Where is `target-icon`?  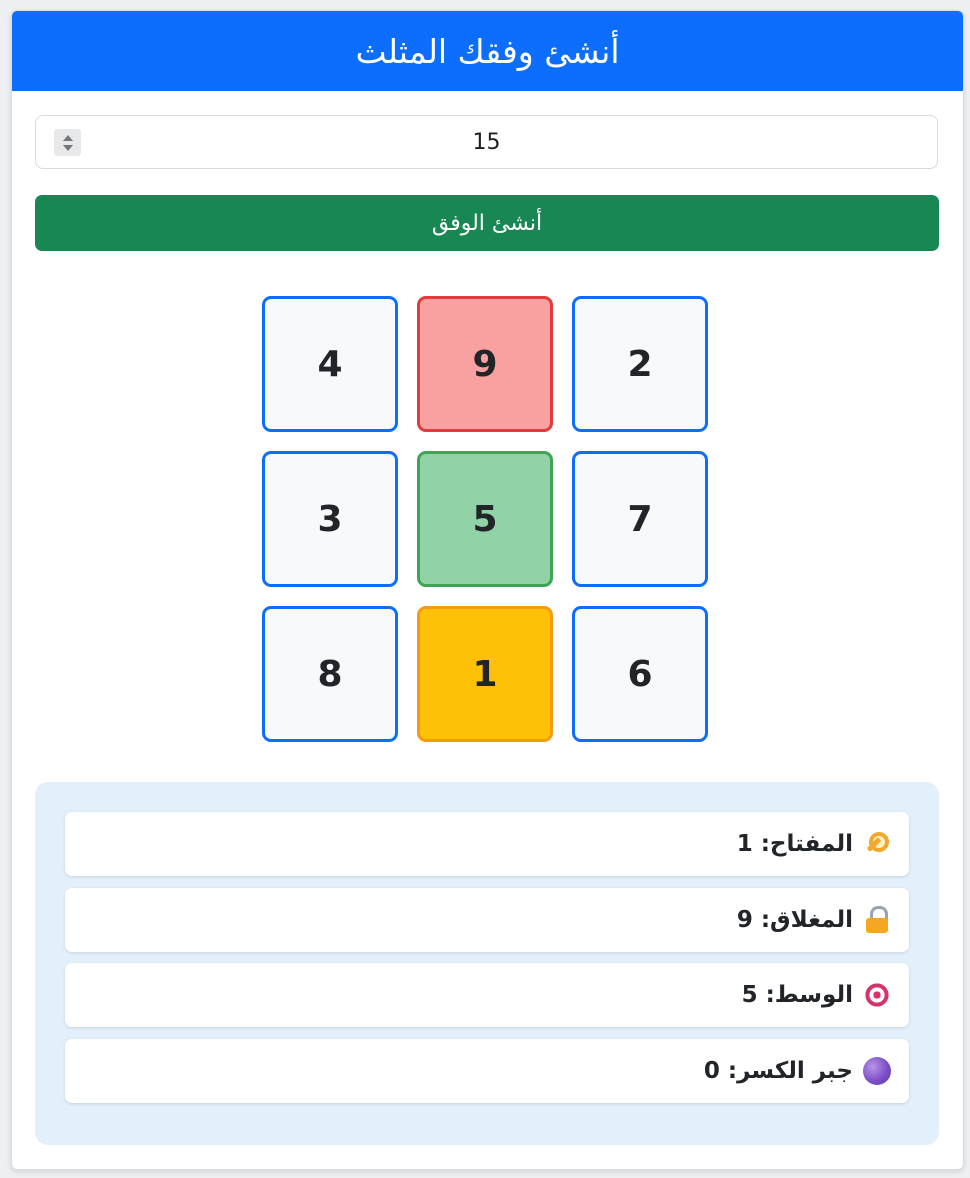 target-icon is located at coordinates (877, 995).